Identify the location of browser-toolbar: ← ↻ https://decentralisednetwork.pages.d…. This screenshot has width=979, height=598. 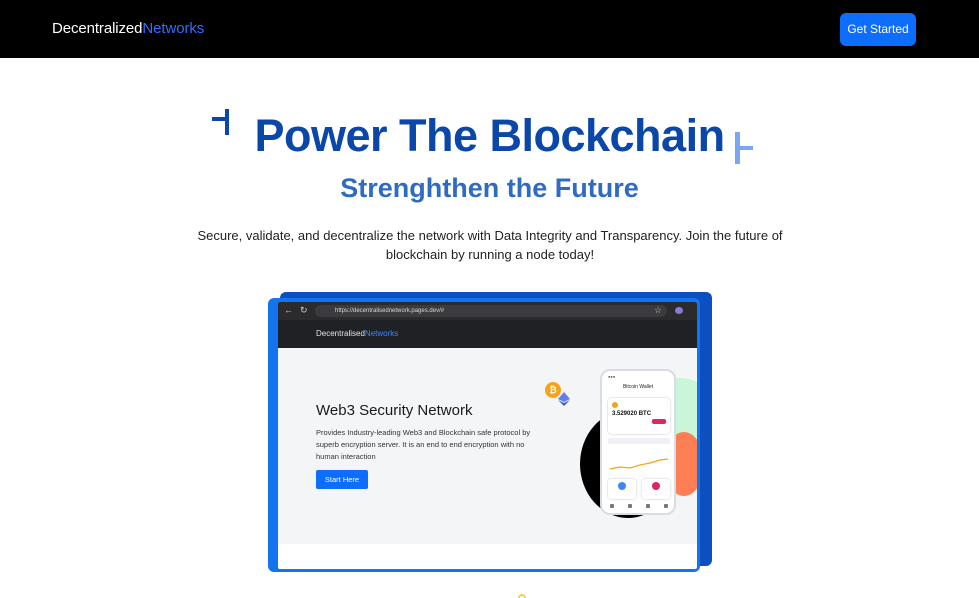
(487, 311).